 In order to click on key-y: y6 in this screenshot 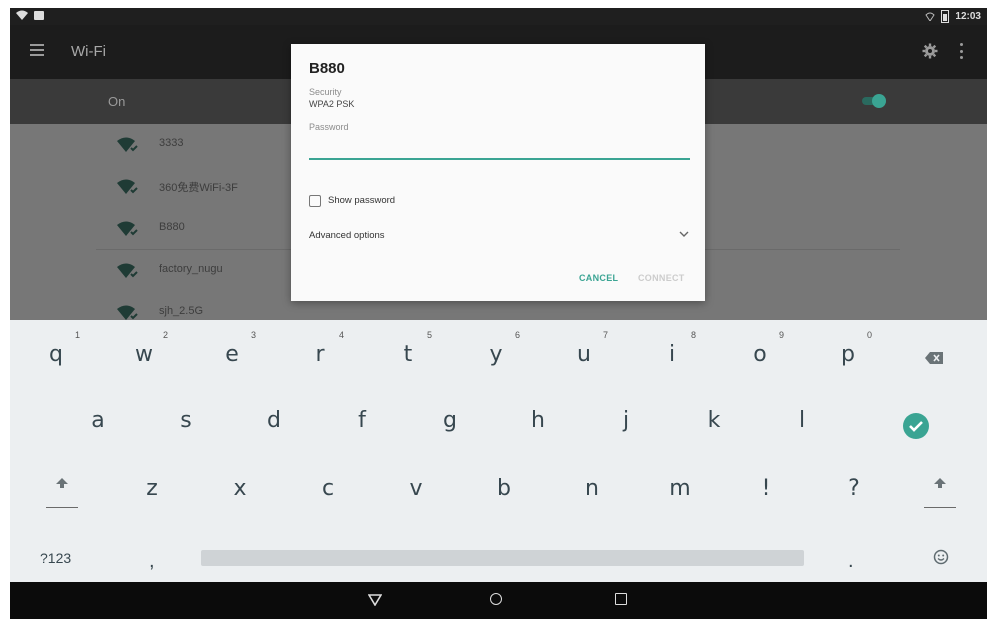, I will do `click(496, 353)`.